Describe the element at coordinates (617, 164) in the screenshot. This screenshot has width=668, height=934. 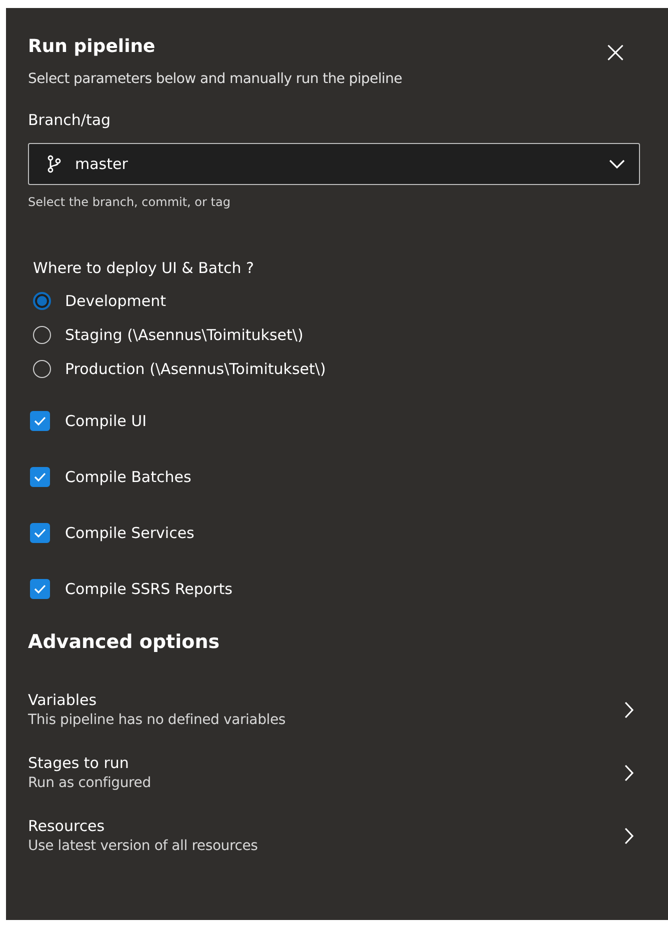
I see `chevron-down-icon` at that location.